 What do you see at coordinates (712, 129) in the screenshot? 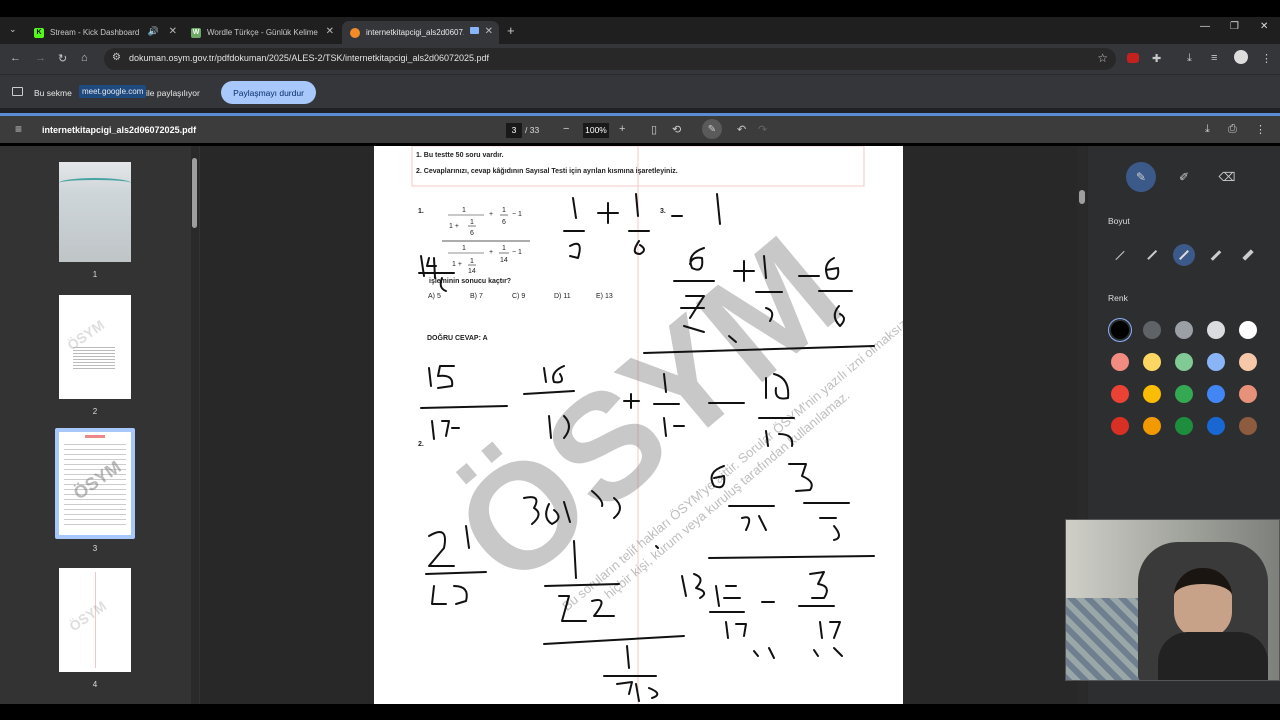
I see `annotate-icon: ✎` at bounding box center [712, 129].